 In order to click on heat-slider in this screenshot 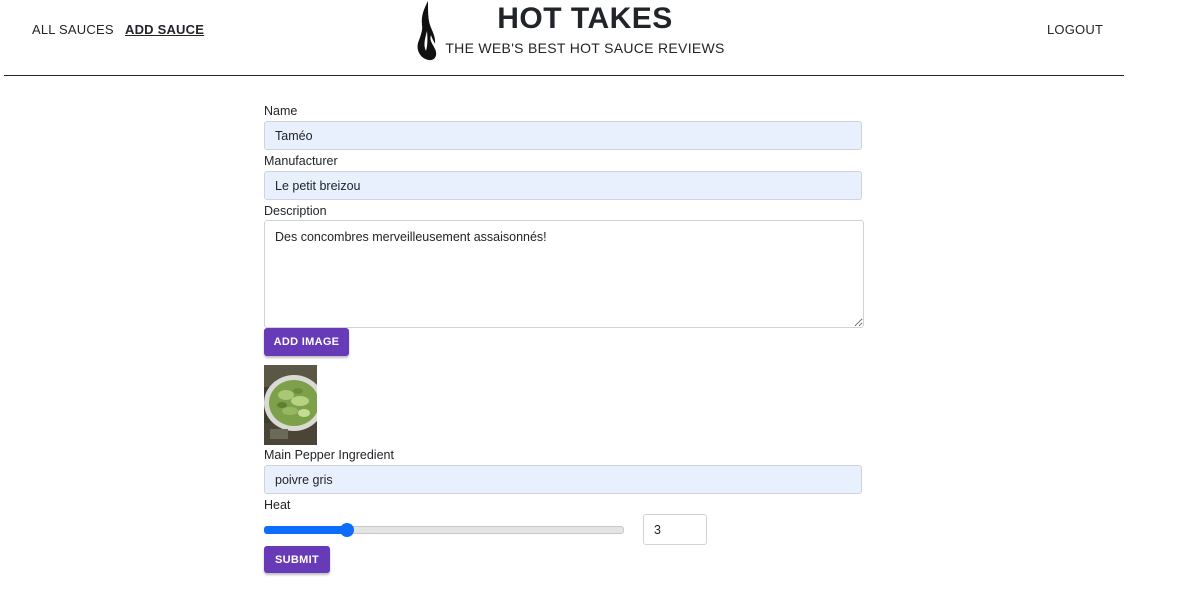, I will do `click(444, 530)`.